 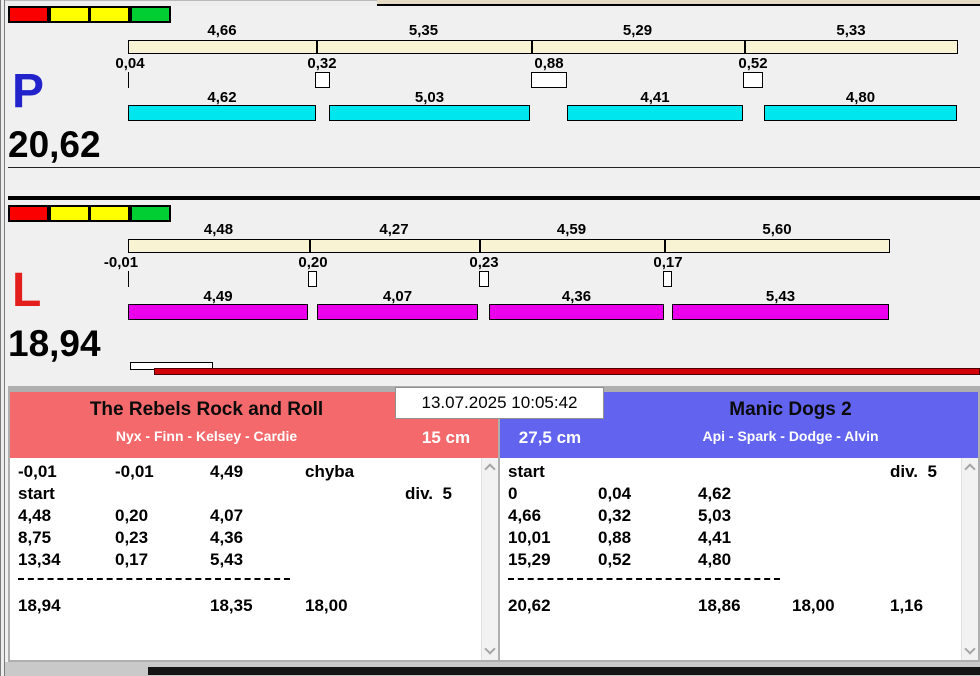 I want to click on run-time-label: 4,41, so click(x=655, y=97).